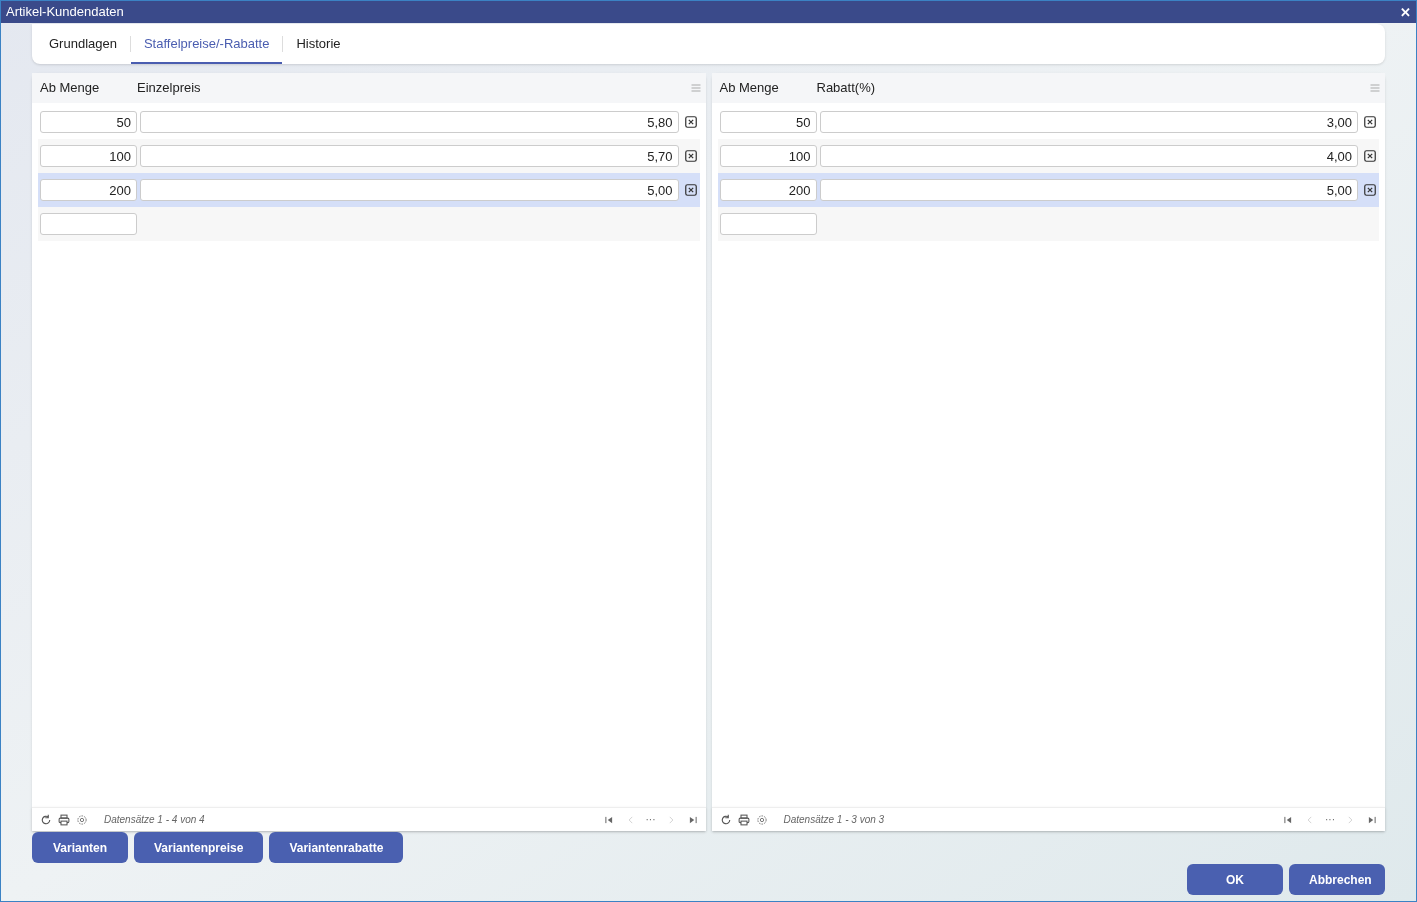 This screenshot has width=1417, height=902. I want to click on variant-button: Variantenpreise, so click(199, 847).